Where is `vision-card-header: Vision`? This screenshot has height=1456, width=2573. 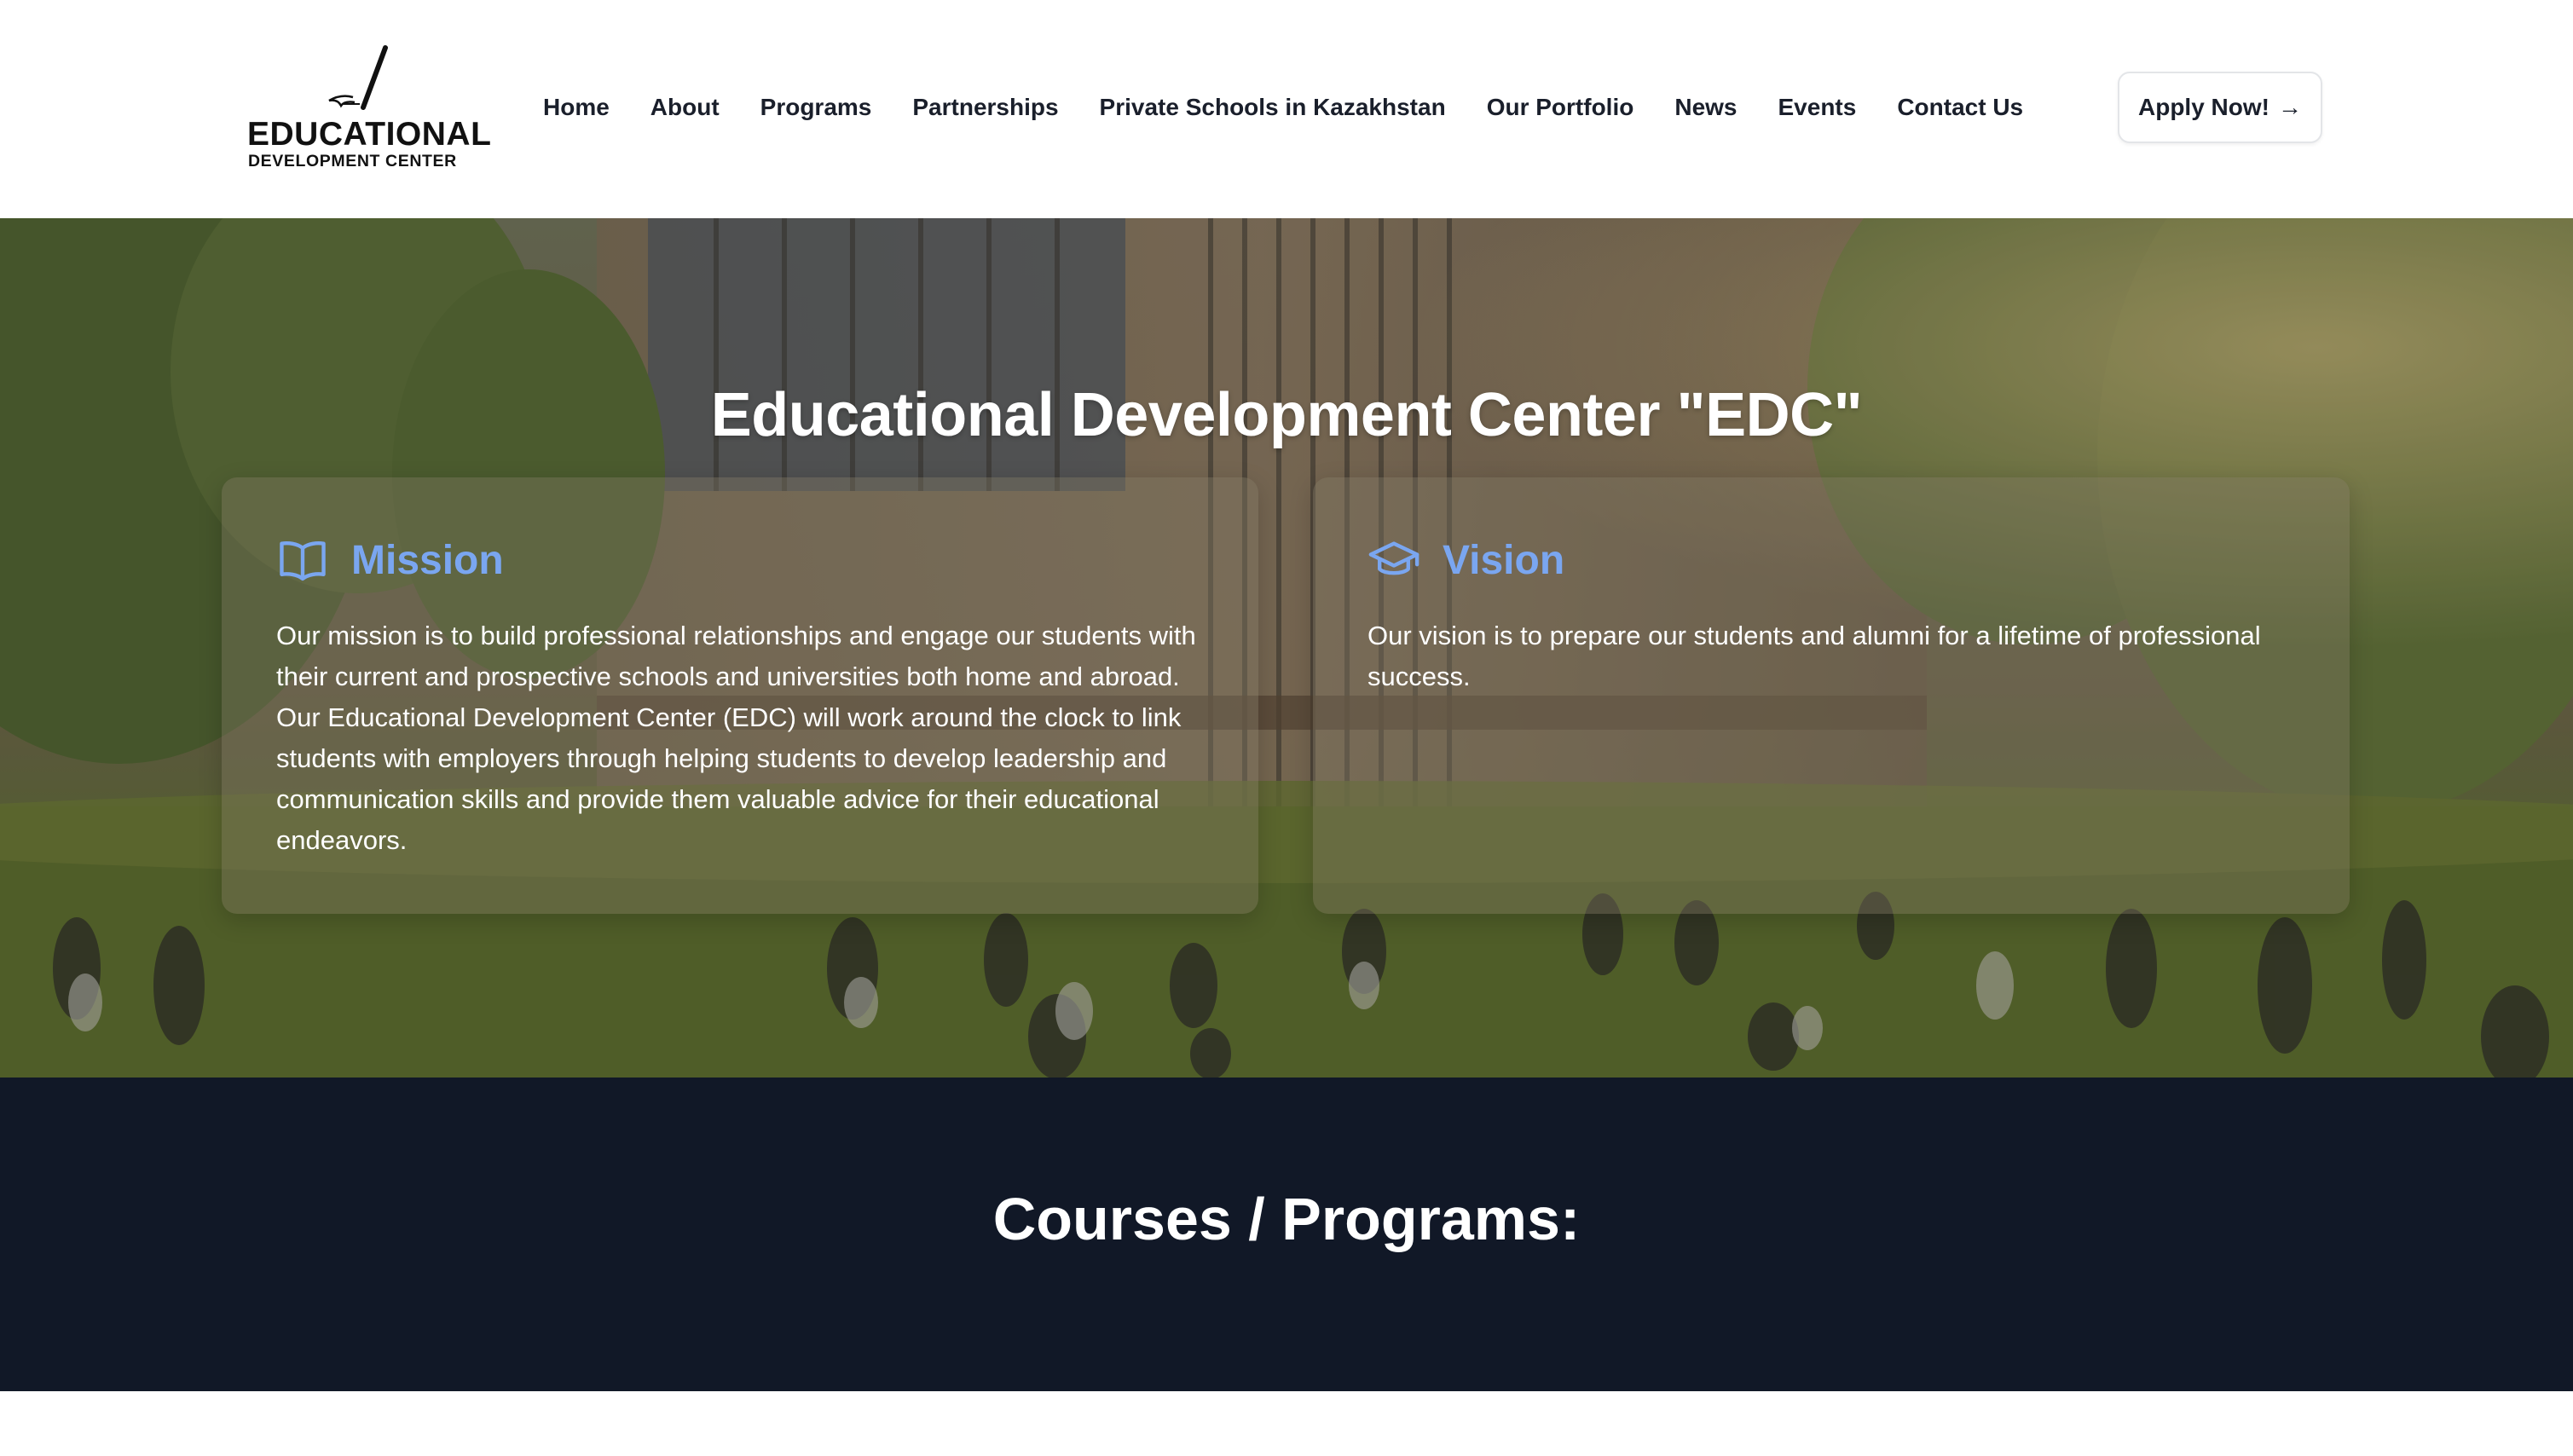 vision-card-header: Vision is located at coordinates (1831, 560).